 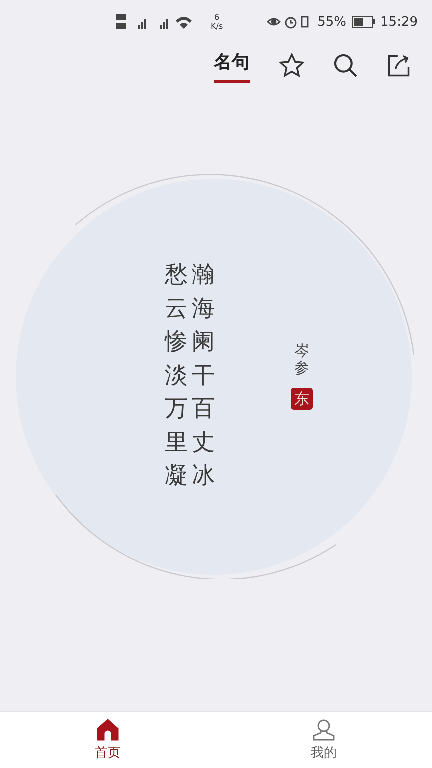 What do you see at coordinates (324, 730) in the screenshot?
I see `person-icon` at bounding box center [324, 730].